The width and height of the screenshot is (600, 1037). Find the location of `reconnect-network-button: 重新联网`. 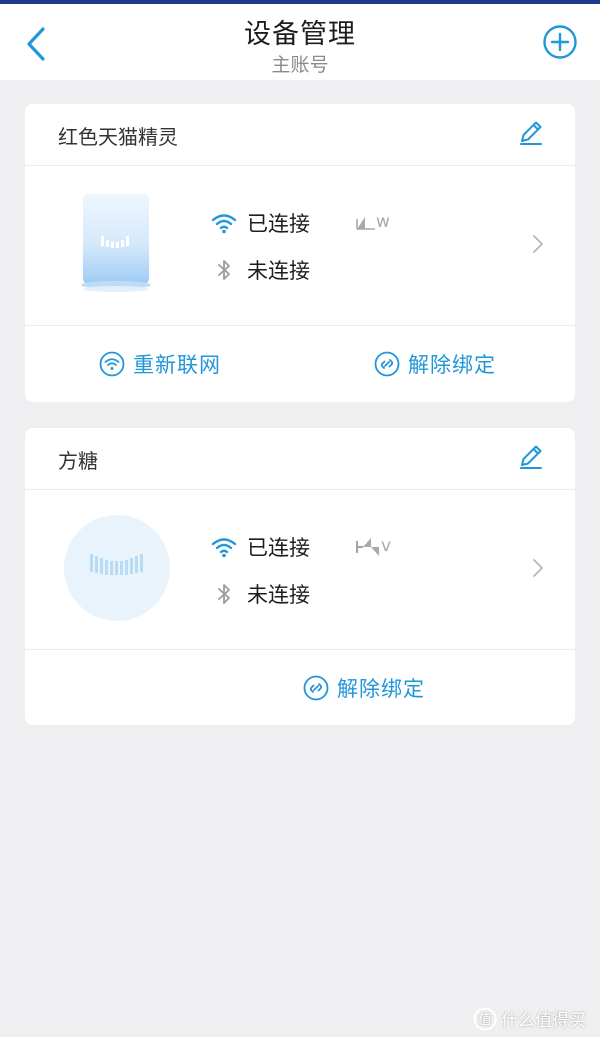

reconnect-network-button: 重新联网 is located at coordinates (160, 364).